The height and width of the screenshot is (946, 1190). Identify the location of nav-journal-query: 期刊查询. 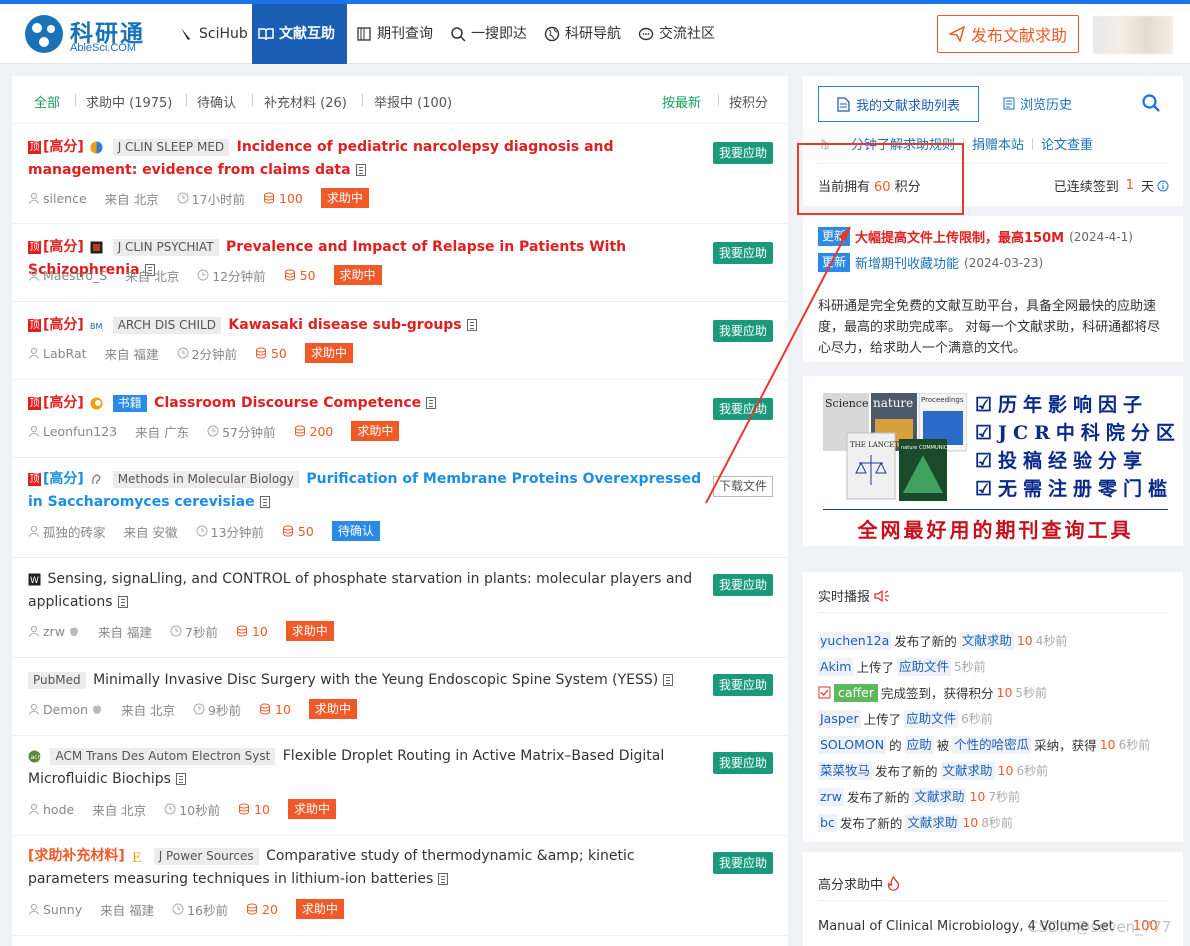
(394, 34).